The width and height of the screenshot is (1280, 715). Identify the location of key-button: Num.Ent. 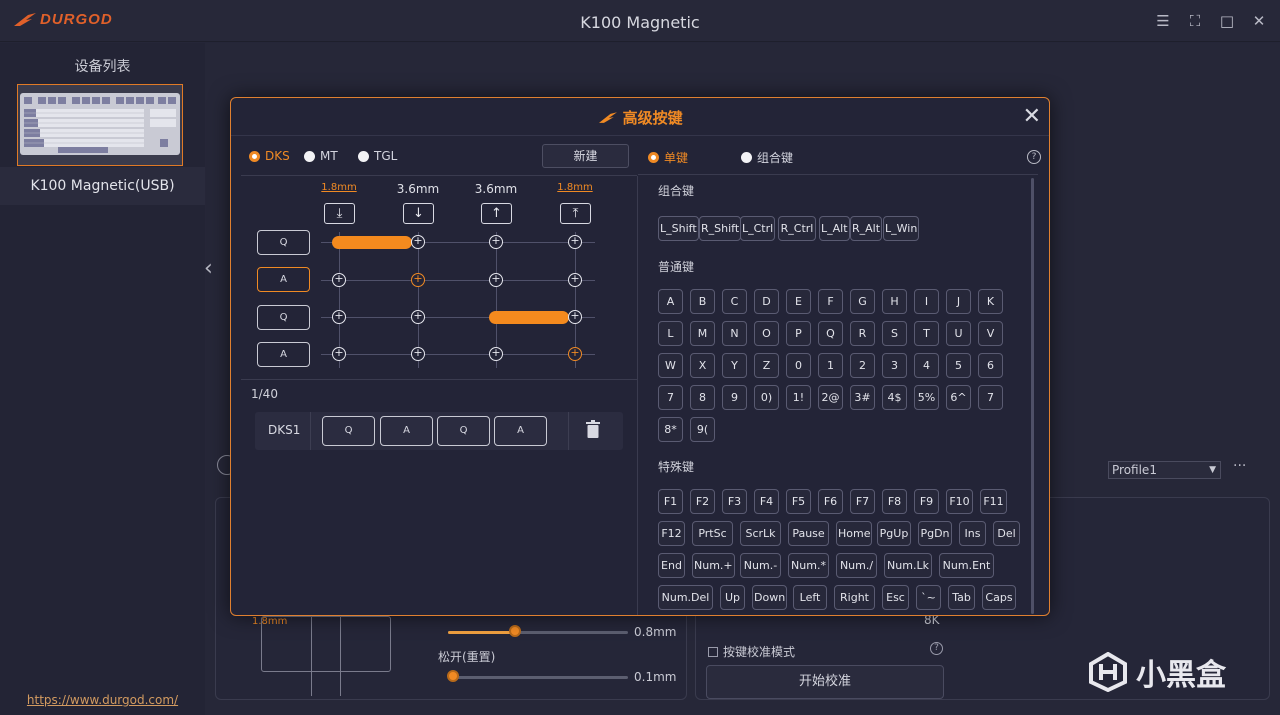
(966, 565).